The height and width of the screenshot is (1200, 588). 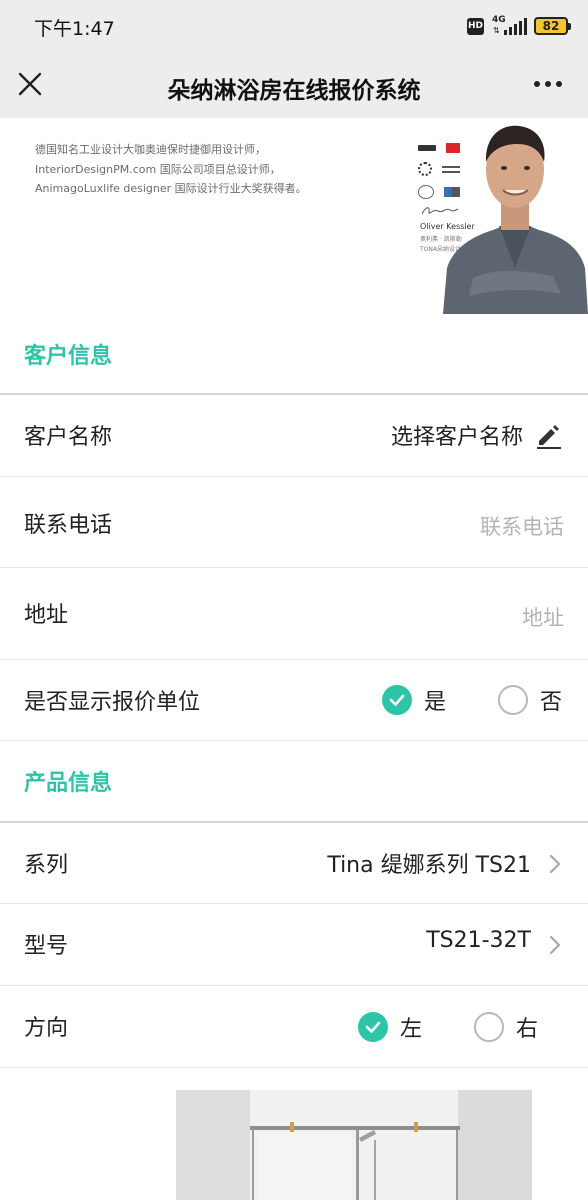 I want to click on banner-line: 德国知名工业设计大咖奥迪保时捷御用设计师，, so click(x=150, y=149).